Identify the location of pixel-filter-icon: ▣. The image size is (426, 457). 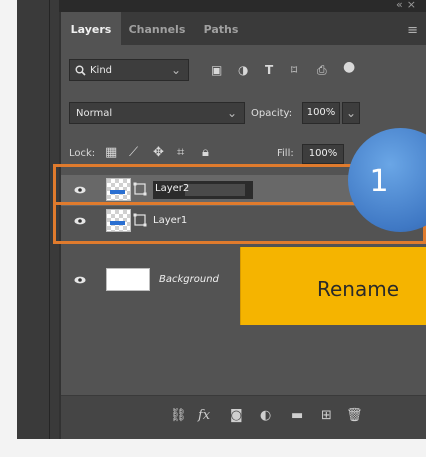
(216, 70).